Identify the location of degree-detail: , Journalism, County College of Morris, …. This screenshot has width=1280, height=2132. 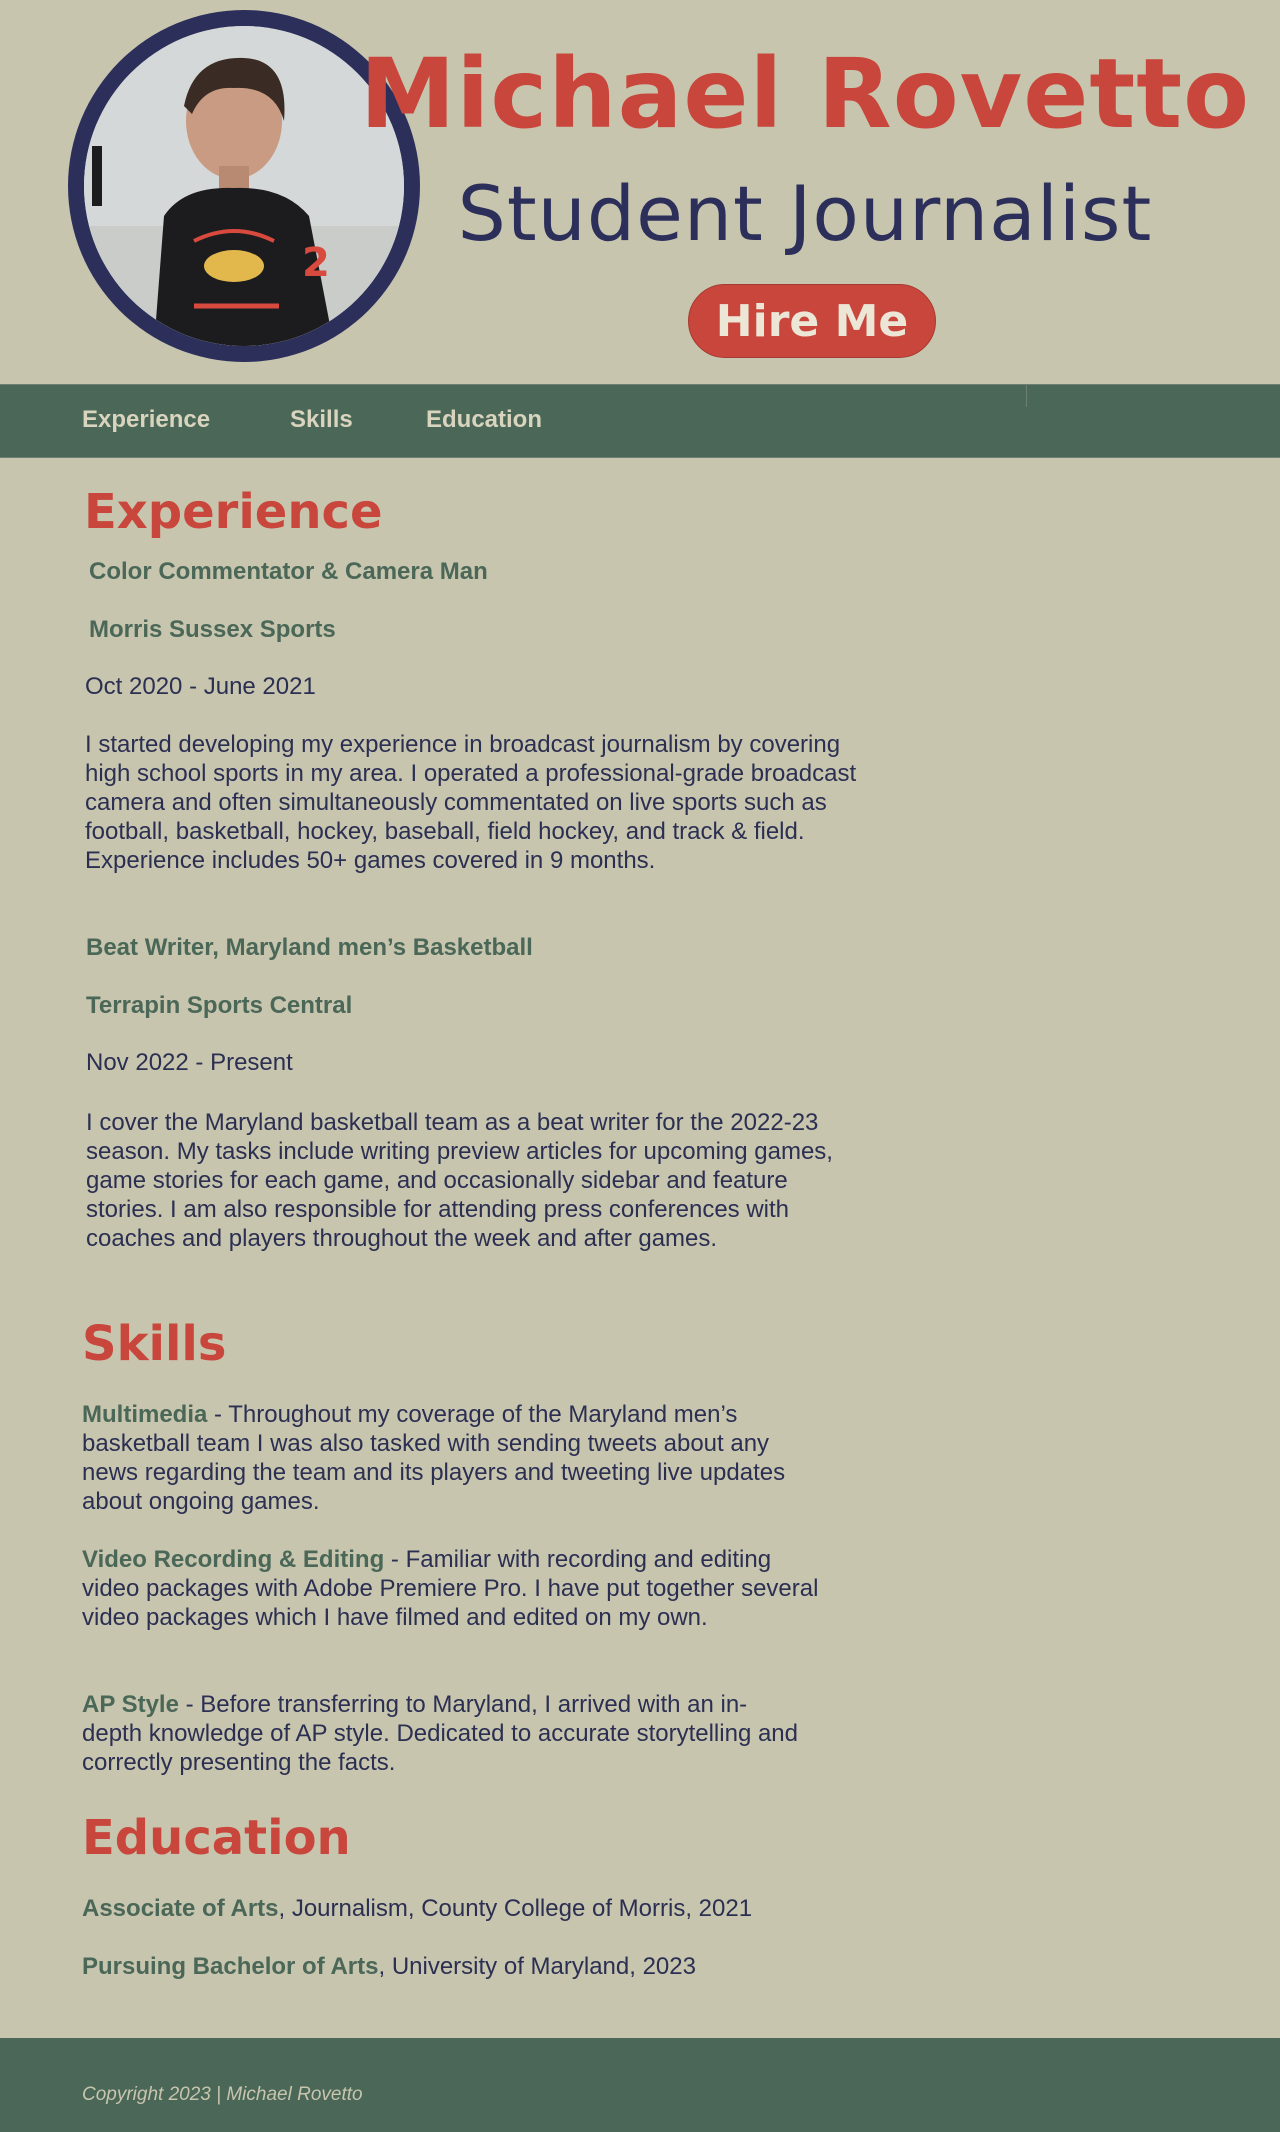
(515, 1908).